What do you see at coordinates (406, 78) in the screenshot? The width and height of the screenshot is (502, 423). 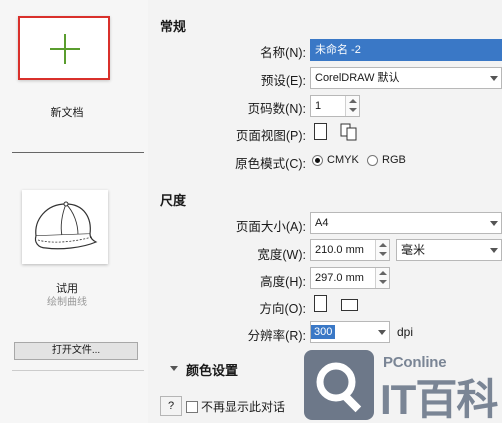 I see `preset-select: CorelDRAW 默认` at bounding box center [406, 78].